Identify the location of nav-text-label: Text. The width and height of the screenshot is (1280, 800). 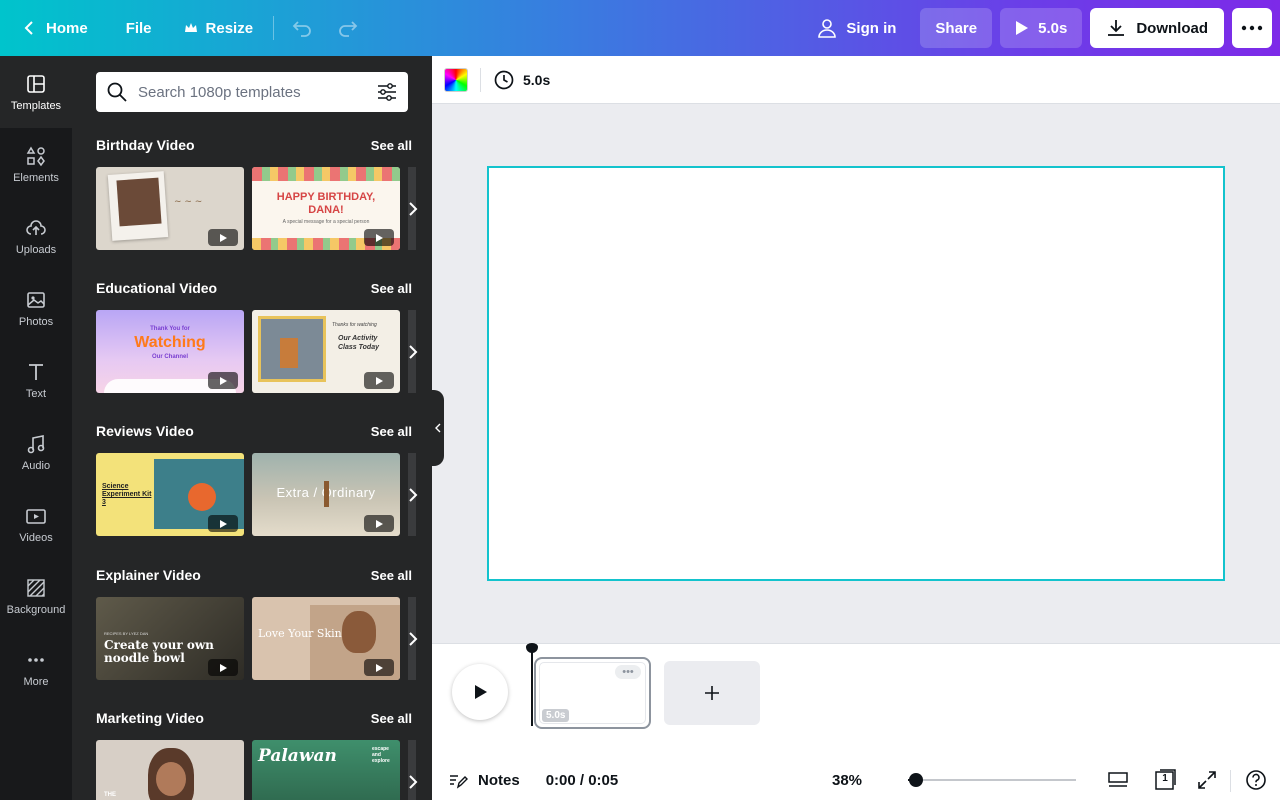
(36, 393).